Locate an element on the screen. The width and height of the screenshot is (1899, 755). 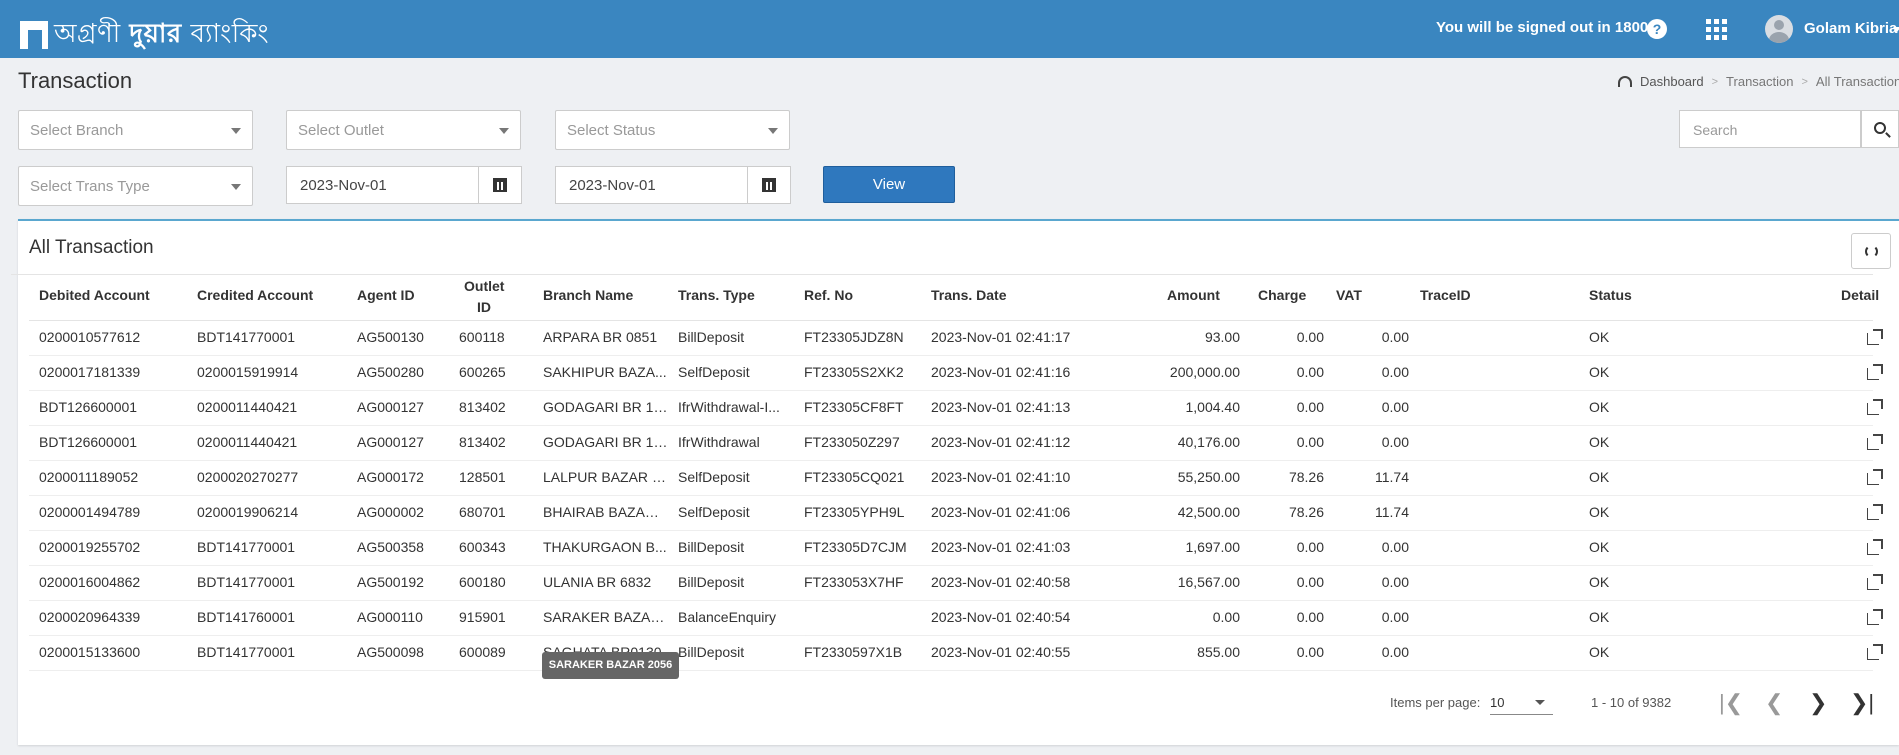
search-input: Search is located at coordinates (1770, 129).